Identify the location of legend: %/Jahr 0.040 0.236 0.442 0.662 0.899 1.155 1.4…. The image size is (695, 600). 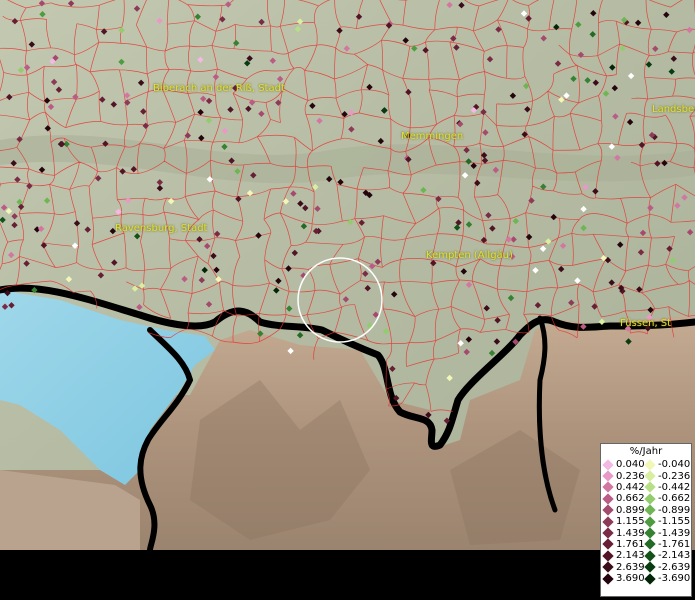
(646, 520).